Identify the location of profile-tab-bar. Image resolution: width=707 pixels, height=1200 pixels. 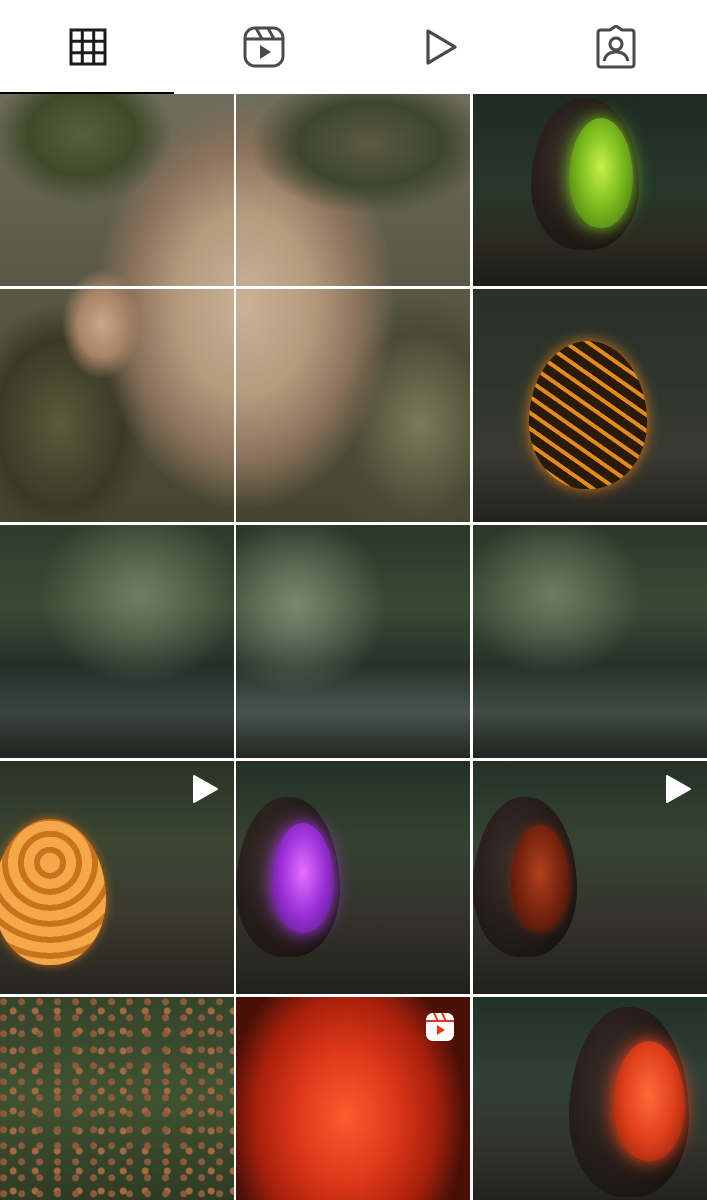
(353, 47).